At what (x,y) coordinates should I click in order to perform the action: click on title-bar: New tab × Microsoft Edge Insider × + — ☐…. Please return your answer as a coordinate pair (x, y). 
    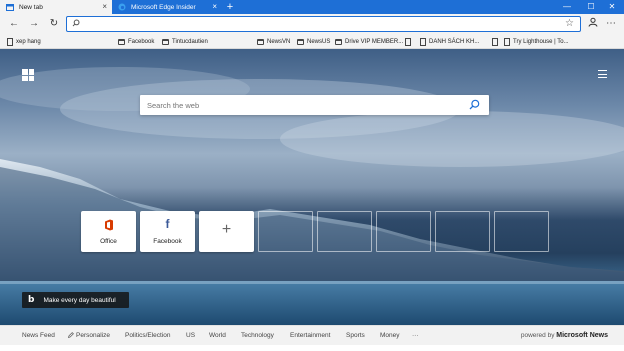
    Looking at the image, I should click on (312, 7).